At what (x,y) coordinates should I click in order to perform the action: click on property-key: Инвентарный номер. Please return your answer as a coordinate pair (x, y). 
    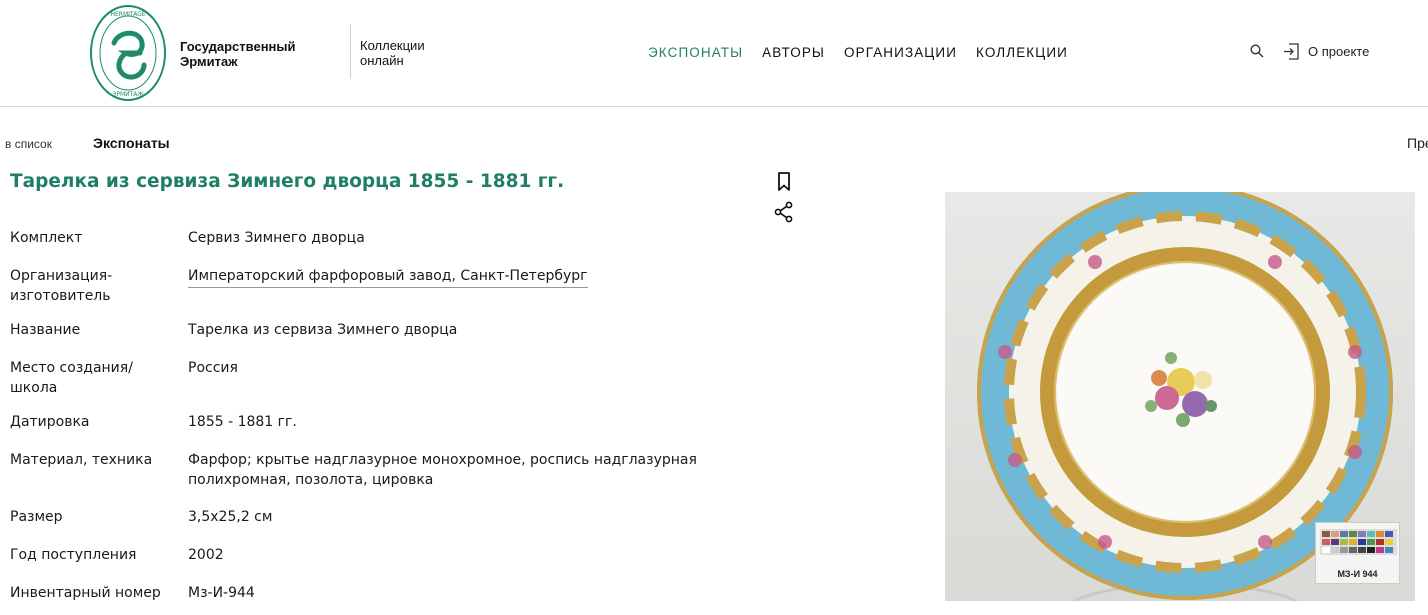
    Looking at the image, I should click on (85, 593).